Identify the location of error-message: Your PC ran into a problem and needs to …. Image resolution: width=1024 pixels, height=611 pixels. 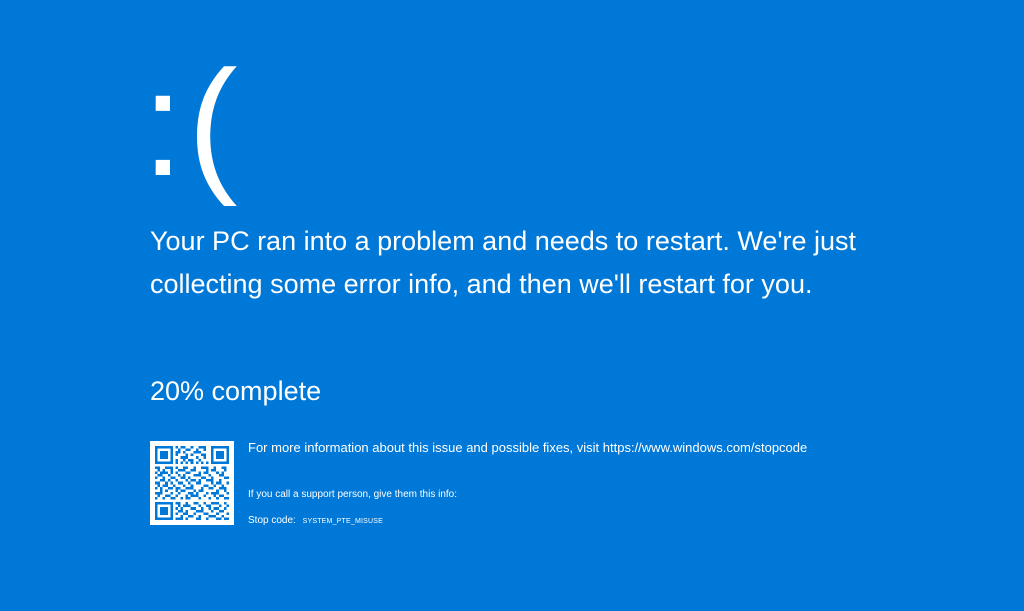
(503, 262).